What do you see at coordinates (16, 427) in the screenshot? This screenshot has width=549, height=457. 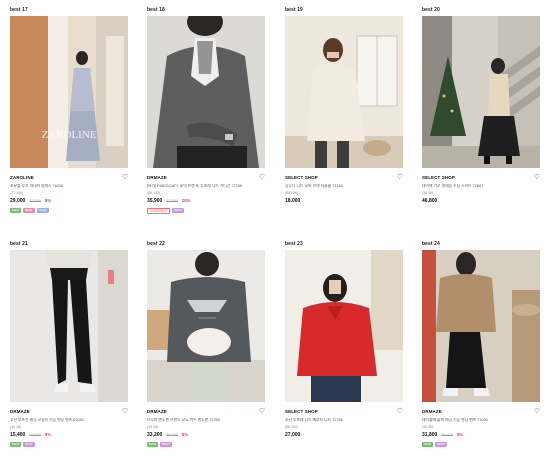 I see `review-count: (30 38)` at bounding box center [16, 427].